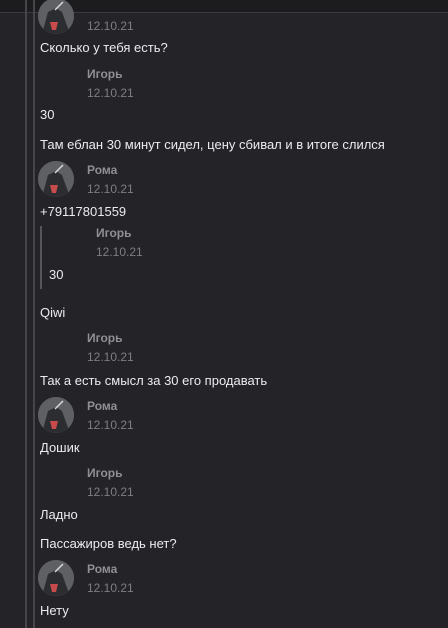 This screenshot has height=628, width=448. I want to click on message-text: Дошик, so click(60, 447).